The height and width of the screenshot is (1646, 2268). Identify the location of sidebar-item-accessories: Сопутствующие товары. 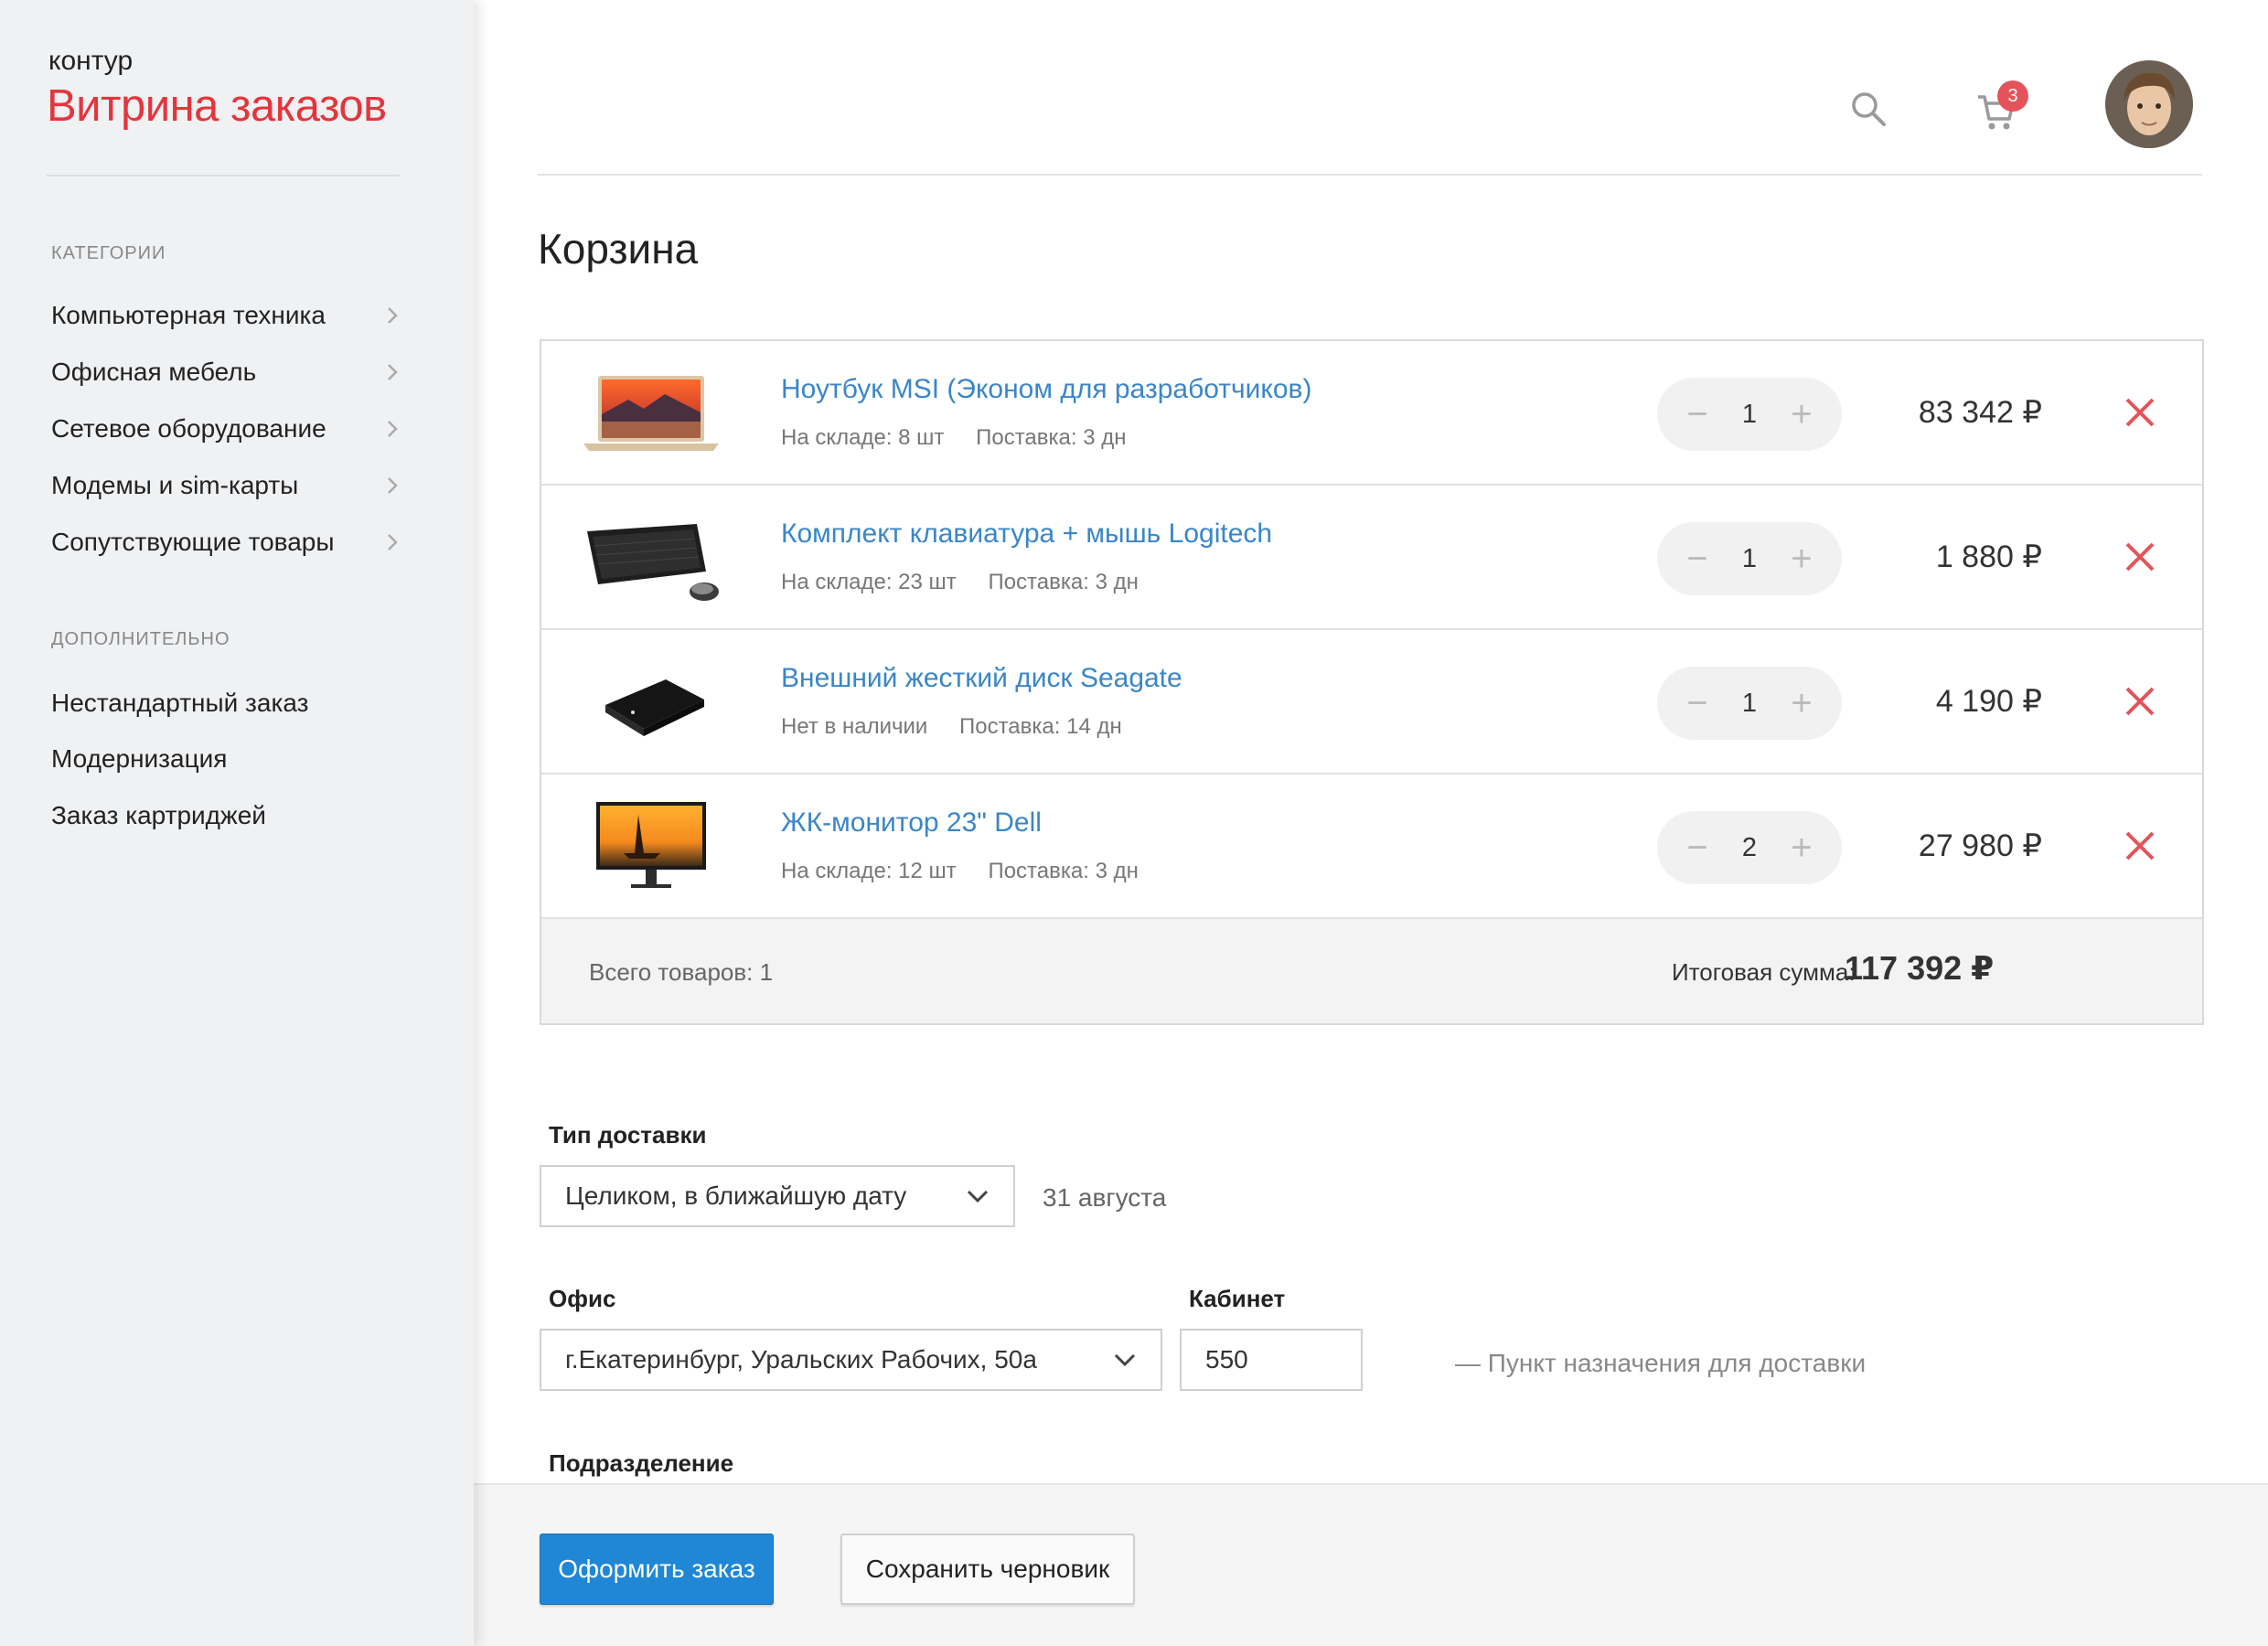
(226, 542).